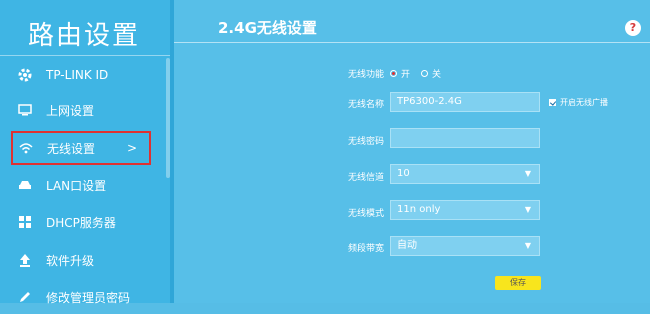  I want to click on password-input, so click(465, 138).